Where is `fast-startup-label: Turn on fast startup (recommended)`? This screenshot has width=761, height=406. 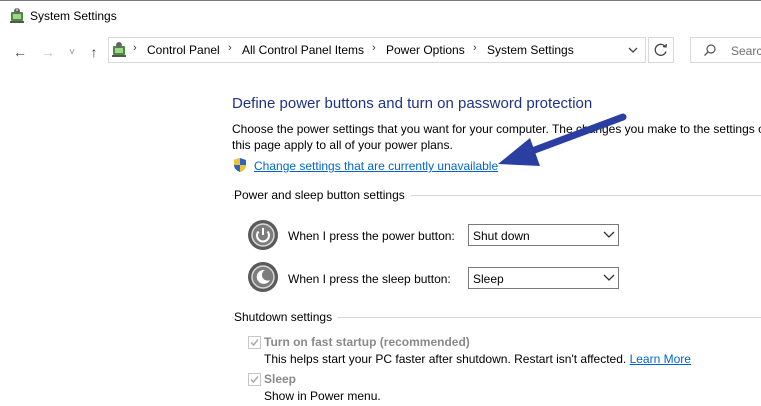
fast-startup-label: Turn on fast startup (recommended) is located at coordinates (367, 342).